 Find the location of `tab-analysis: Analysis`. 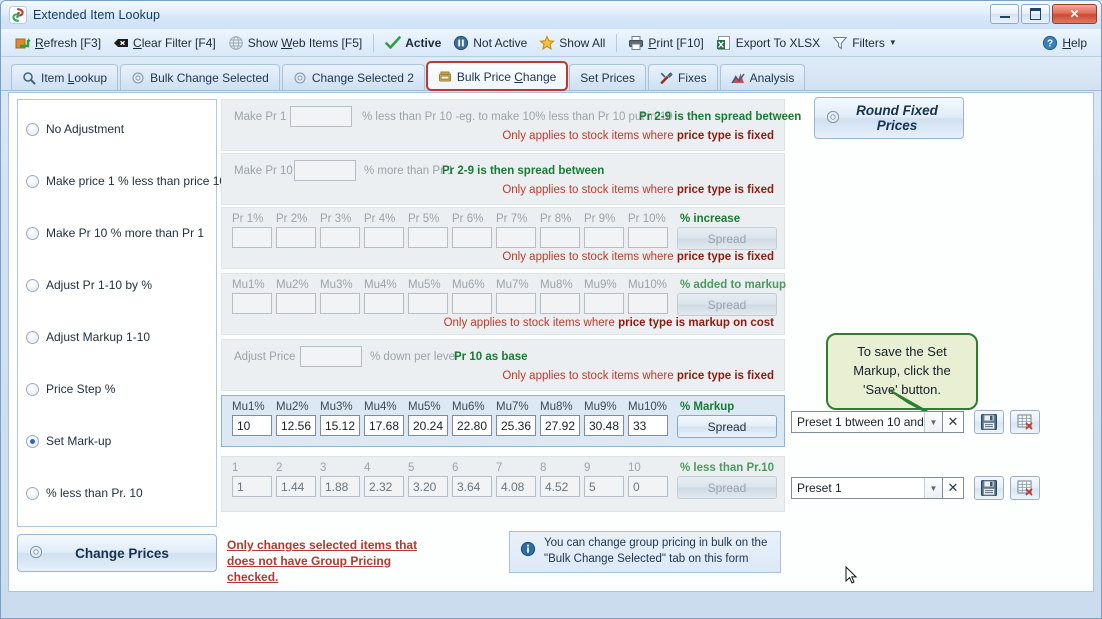

tab-analysis: Analysis is located at coordinates (762, 77).